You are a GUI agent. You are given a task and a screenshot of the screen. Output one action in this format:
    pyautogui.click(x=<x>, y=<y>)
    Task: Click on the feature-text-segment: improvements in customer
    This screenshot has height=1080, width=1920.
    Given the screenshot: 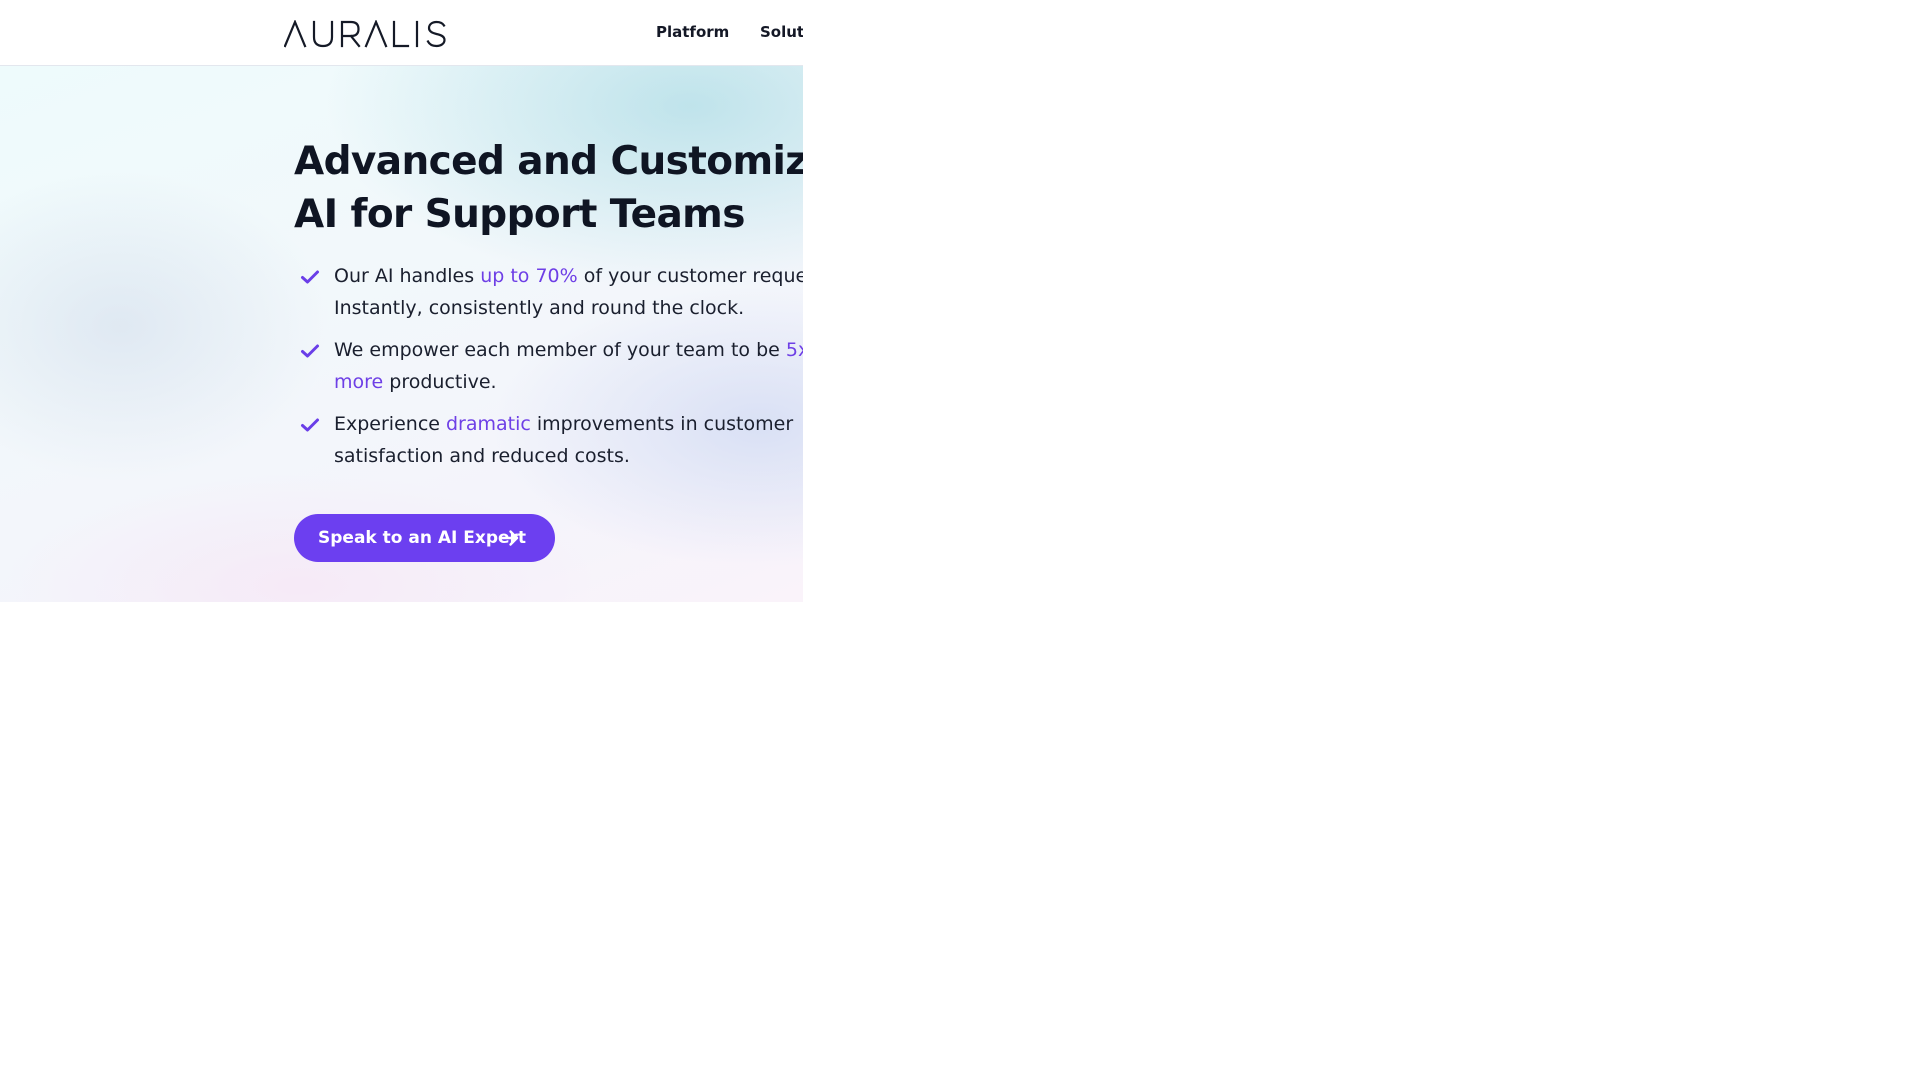 What is the action you would take?
    pyautogui.click(x=662, y=424)
    